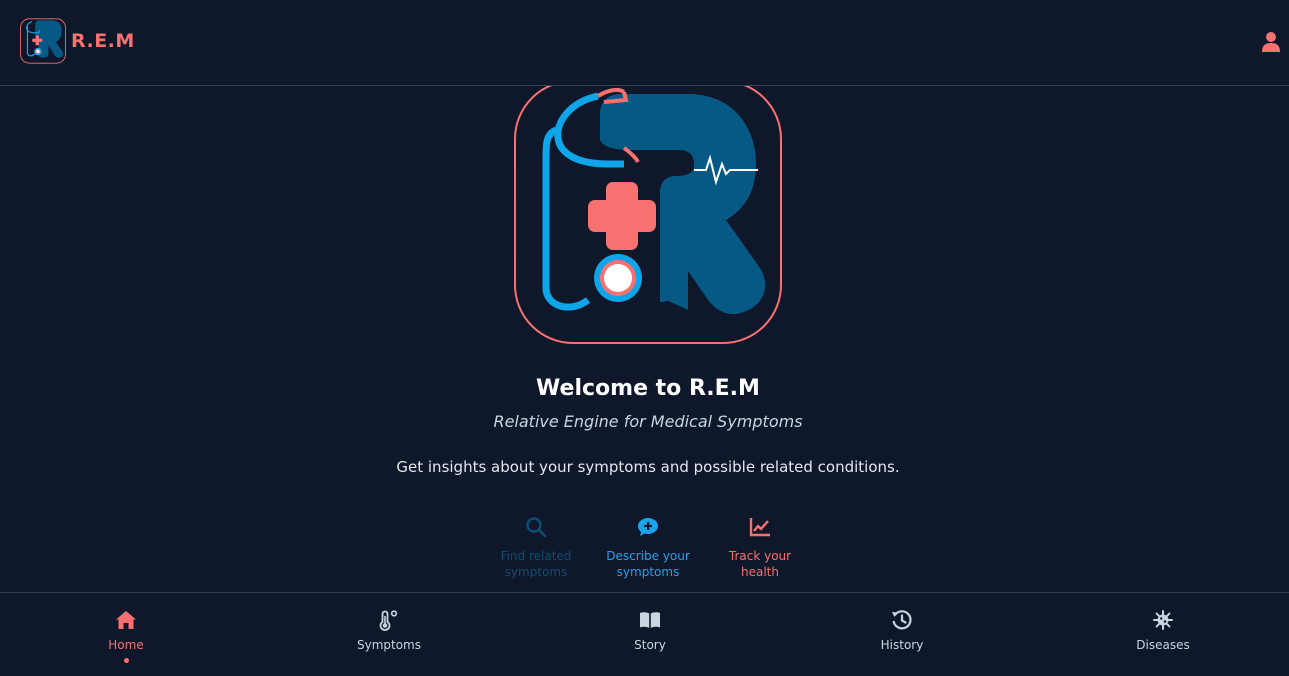 Image resolution: width=1289 pixels, height=676 pixels. I want to click on user-icon, so click(1271, 42).